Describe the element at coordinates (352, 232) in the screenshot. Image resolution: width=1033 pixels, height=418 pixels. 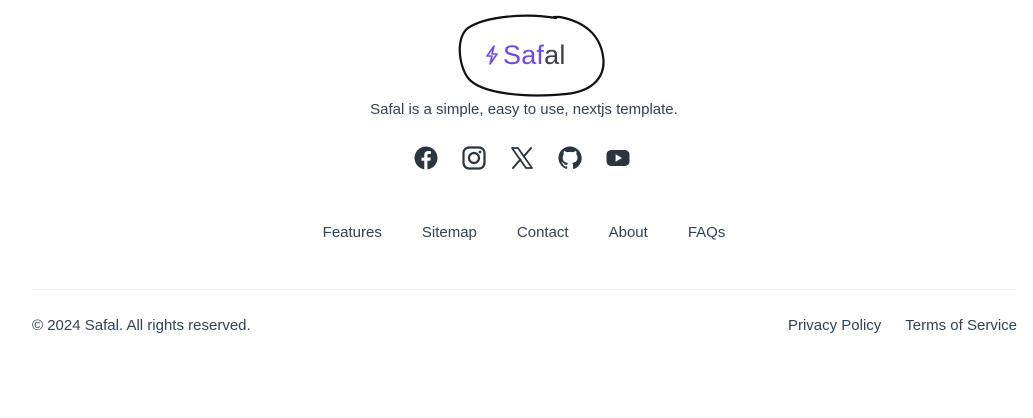
I see `nav-link-features: Features` at that location.